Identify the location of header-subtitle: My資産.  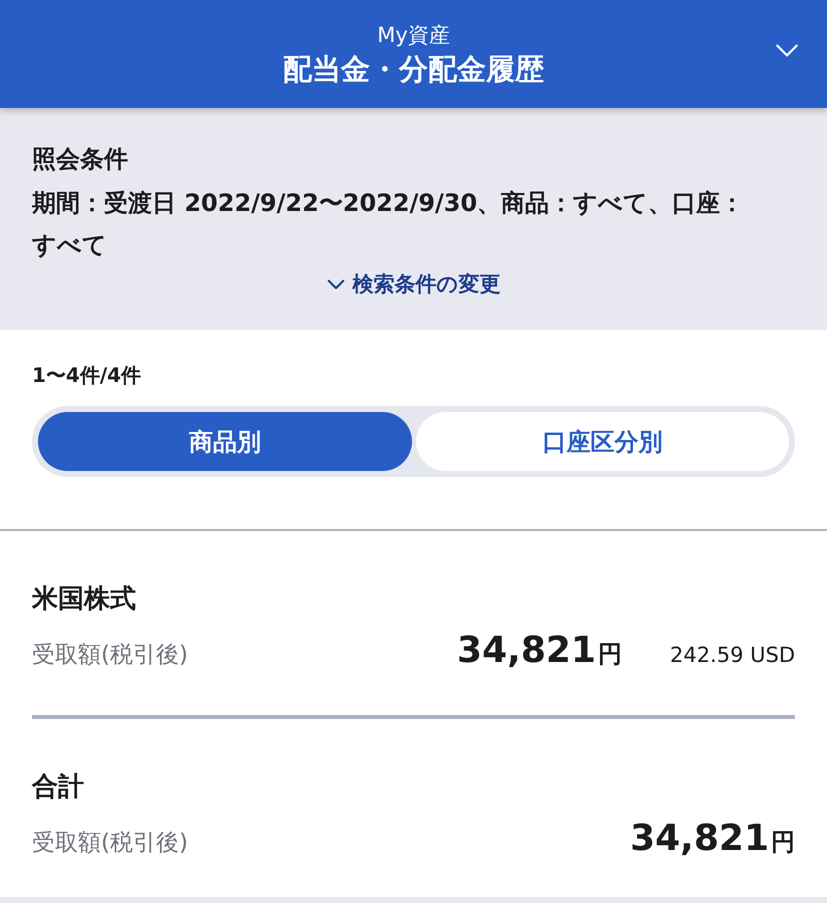
(413, 35).